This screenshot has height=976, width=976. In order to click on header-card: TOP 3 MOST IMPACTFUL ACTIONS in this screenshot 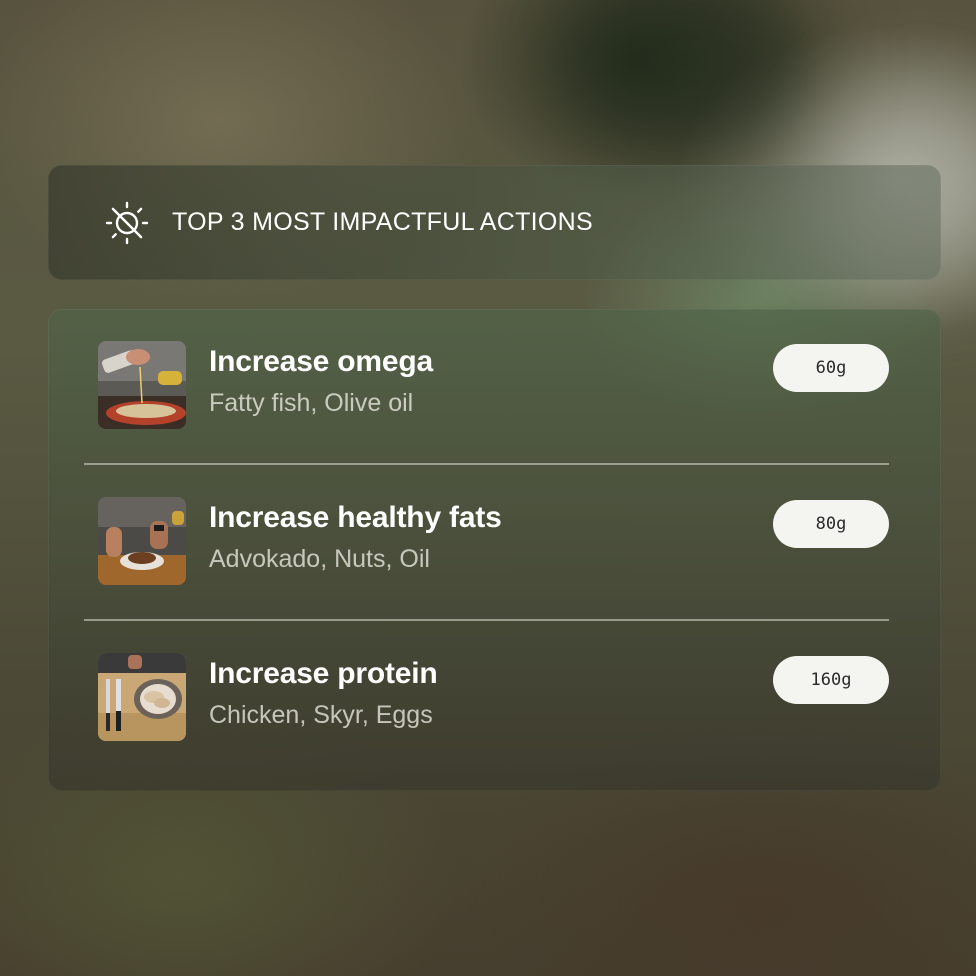, I will do `click(494, 222)`.